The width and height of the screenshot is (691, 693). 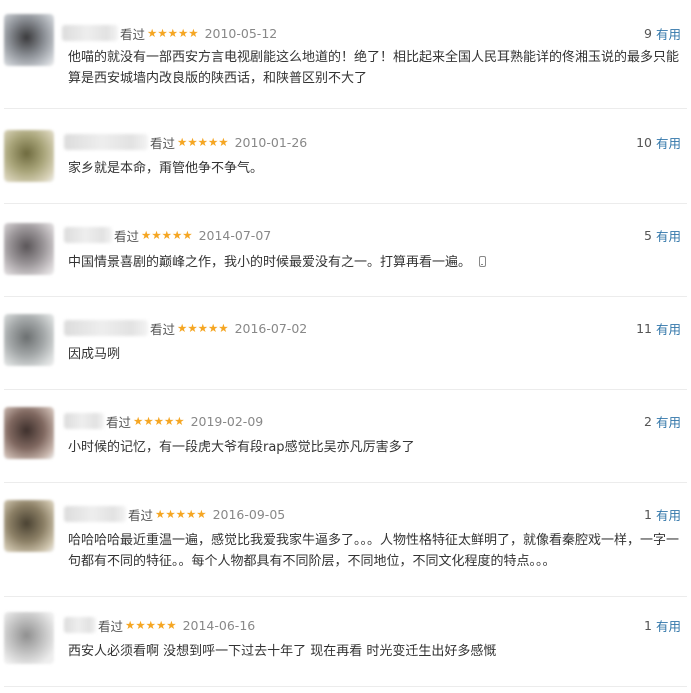 What do you see at coordinates (648, 235) in the screenshot?
I see `helpful-count: 5` at bounding box center [648, 235].